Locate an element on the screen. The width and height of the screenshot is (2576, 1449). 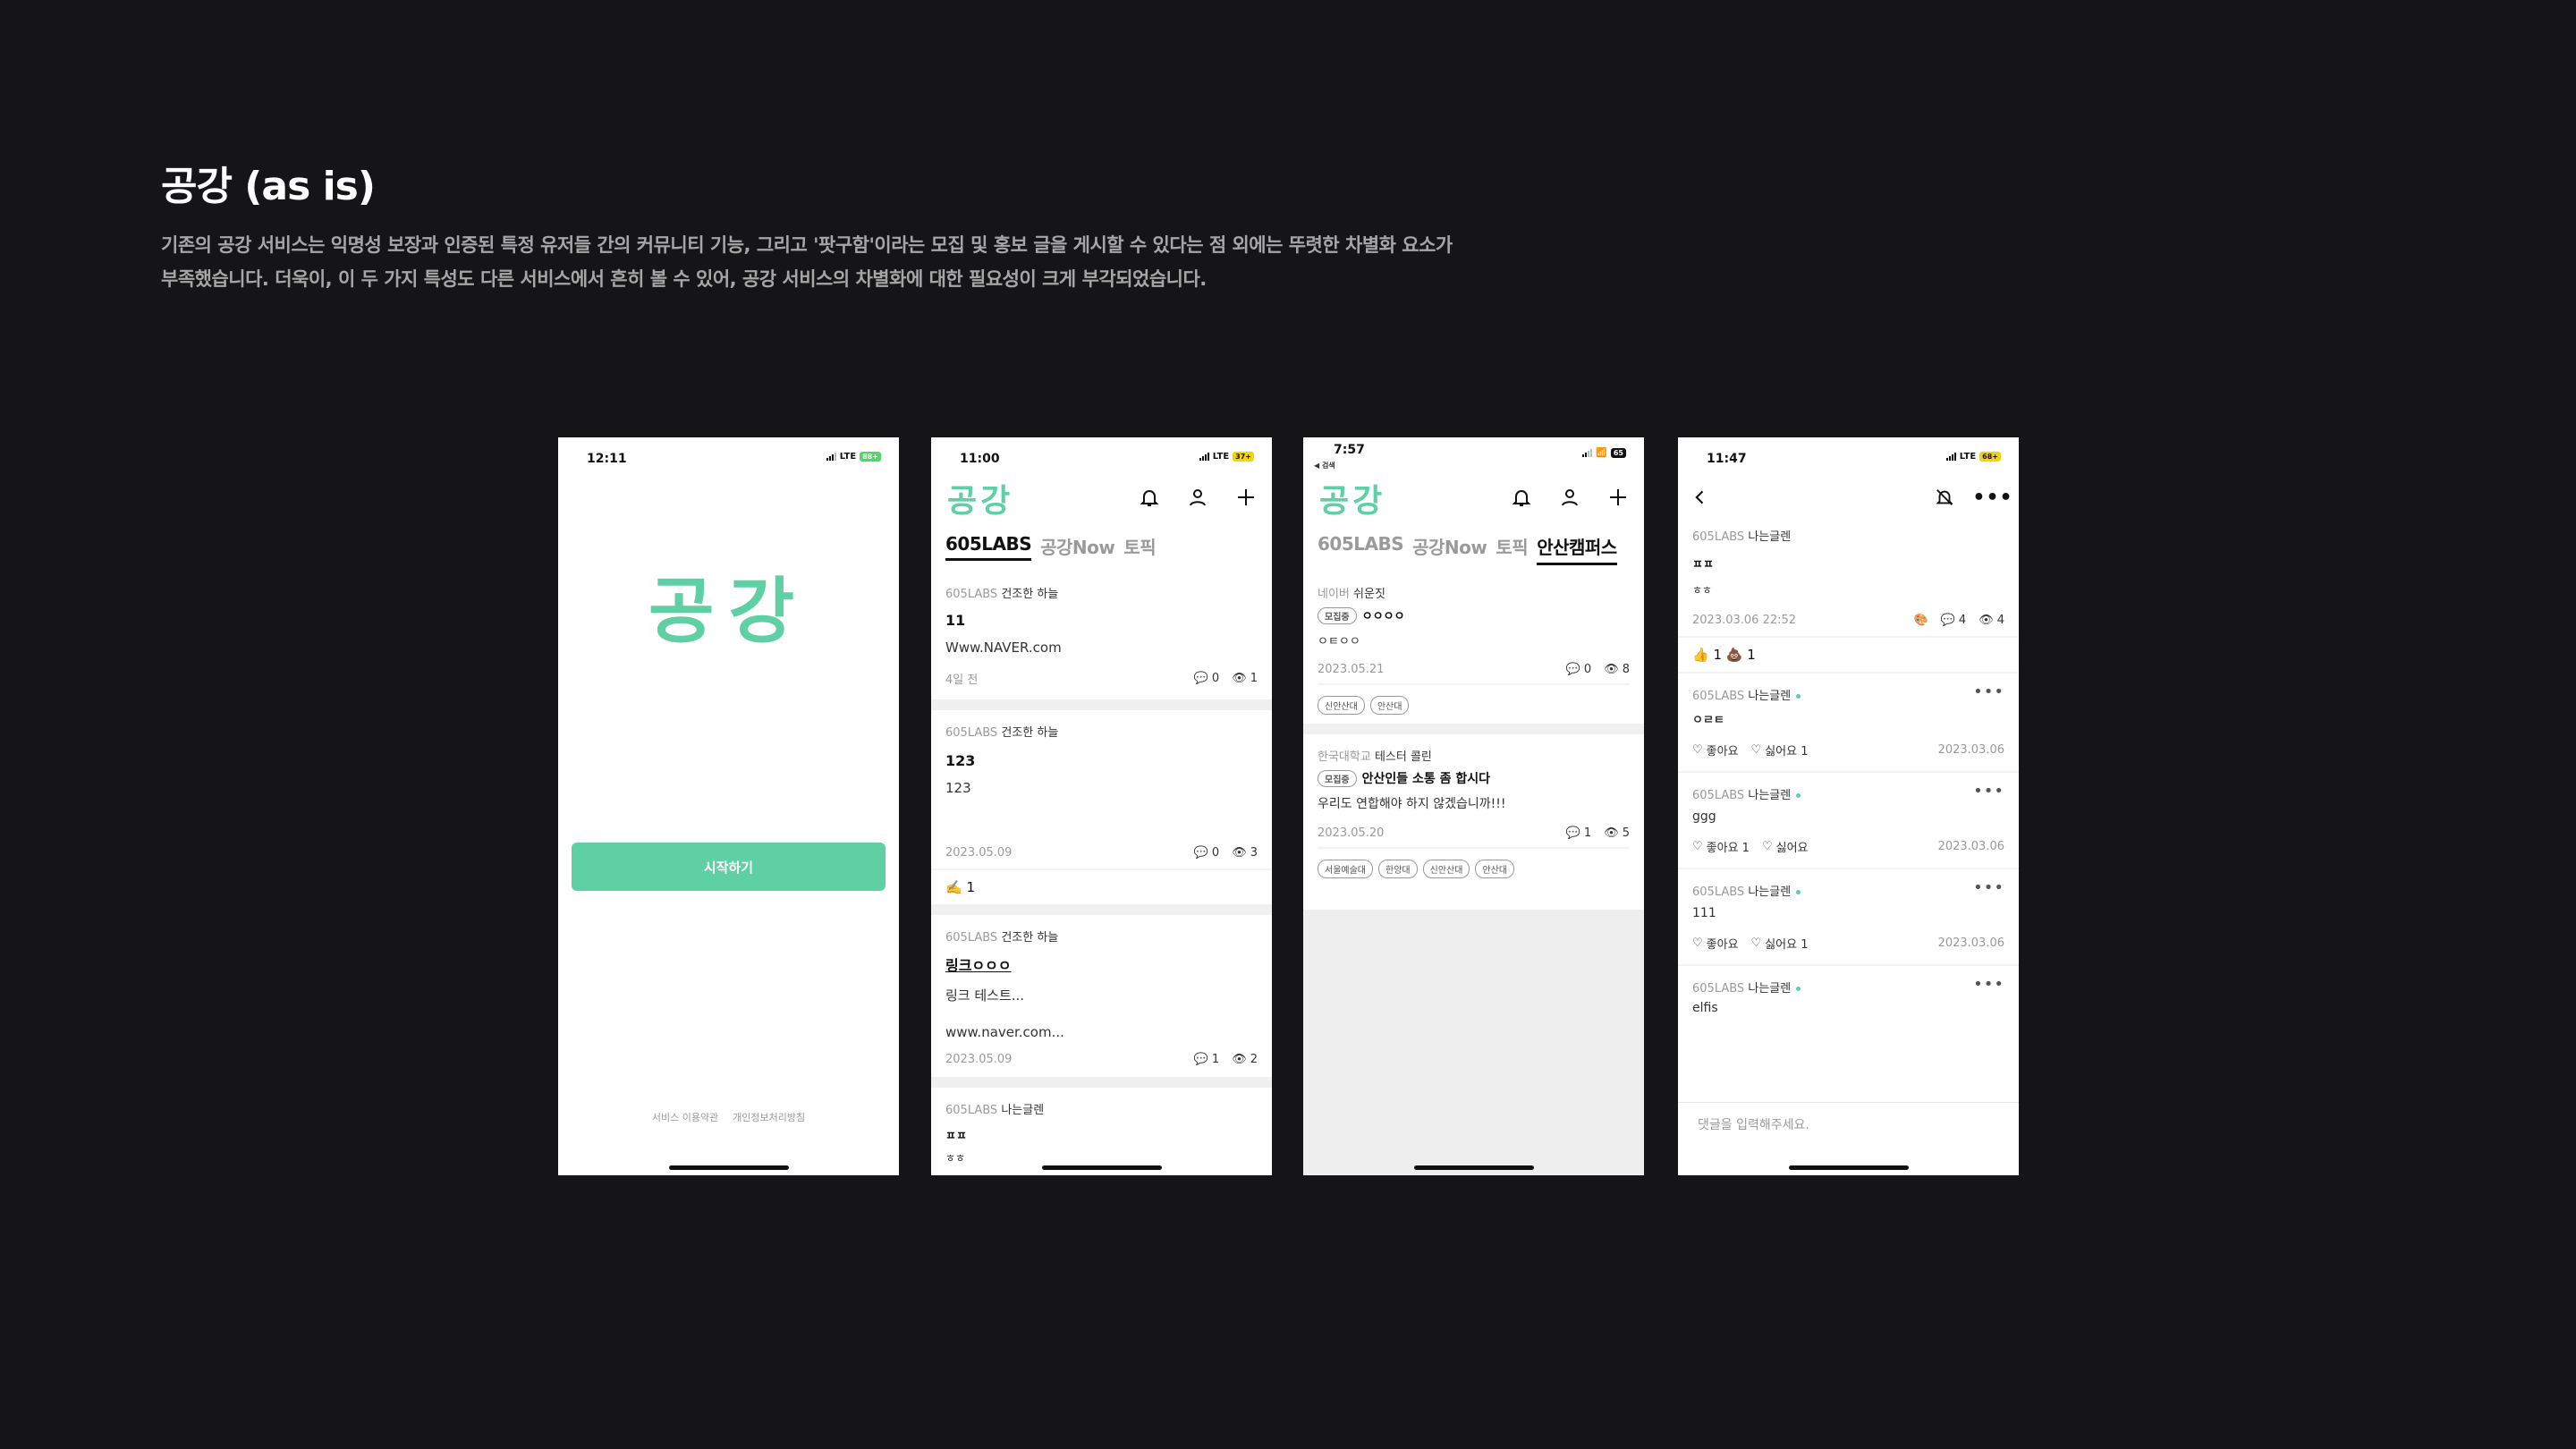
bell-off-icon is located at coordinates (1944, 497).